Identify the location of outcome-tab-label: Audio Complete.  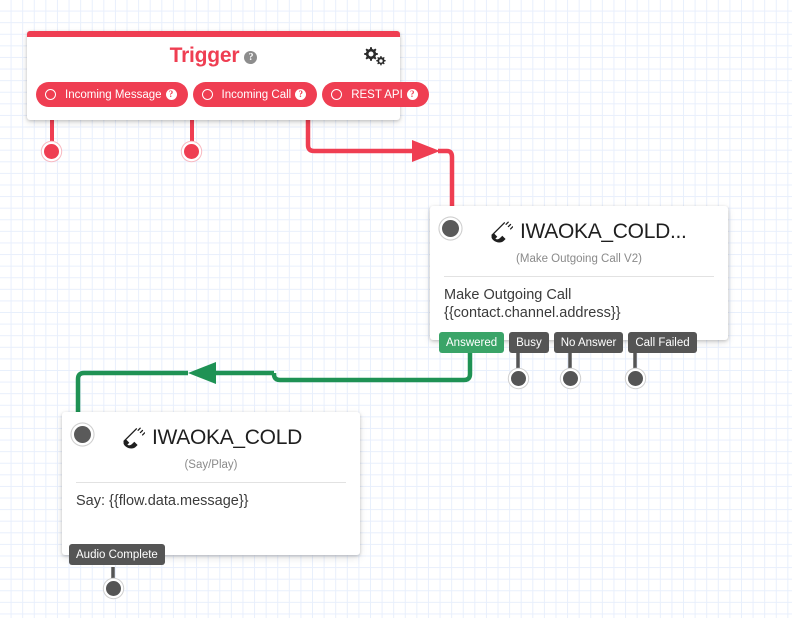
(117, 554).